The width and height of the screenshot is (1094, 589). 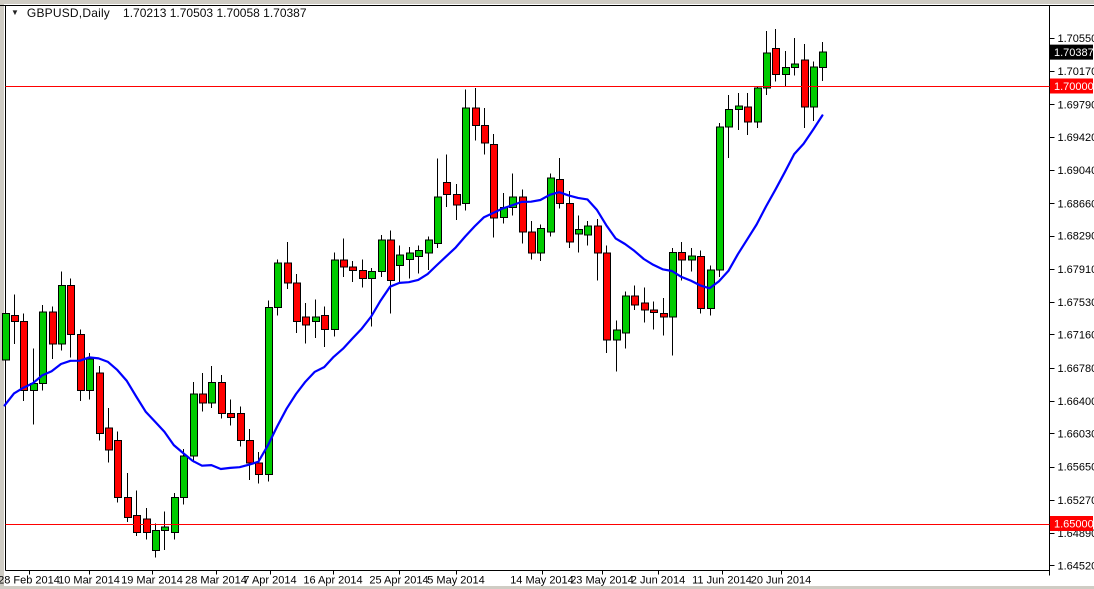 What do you see at coordinates (455, 581) in the screenshot?
I see `x-axis-label: 5 May 2014` at bounding box center [455, 581].